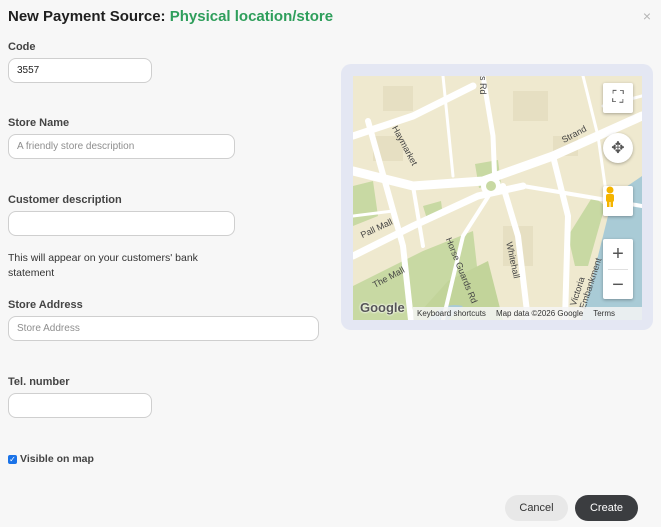  Describe the element at coordinates (57, 459) in the screenshot. I see `visible-on-map-label: Visible on map` at that location.